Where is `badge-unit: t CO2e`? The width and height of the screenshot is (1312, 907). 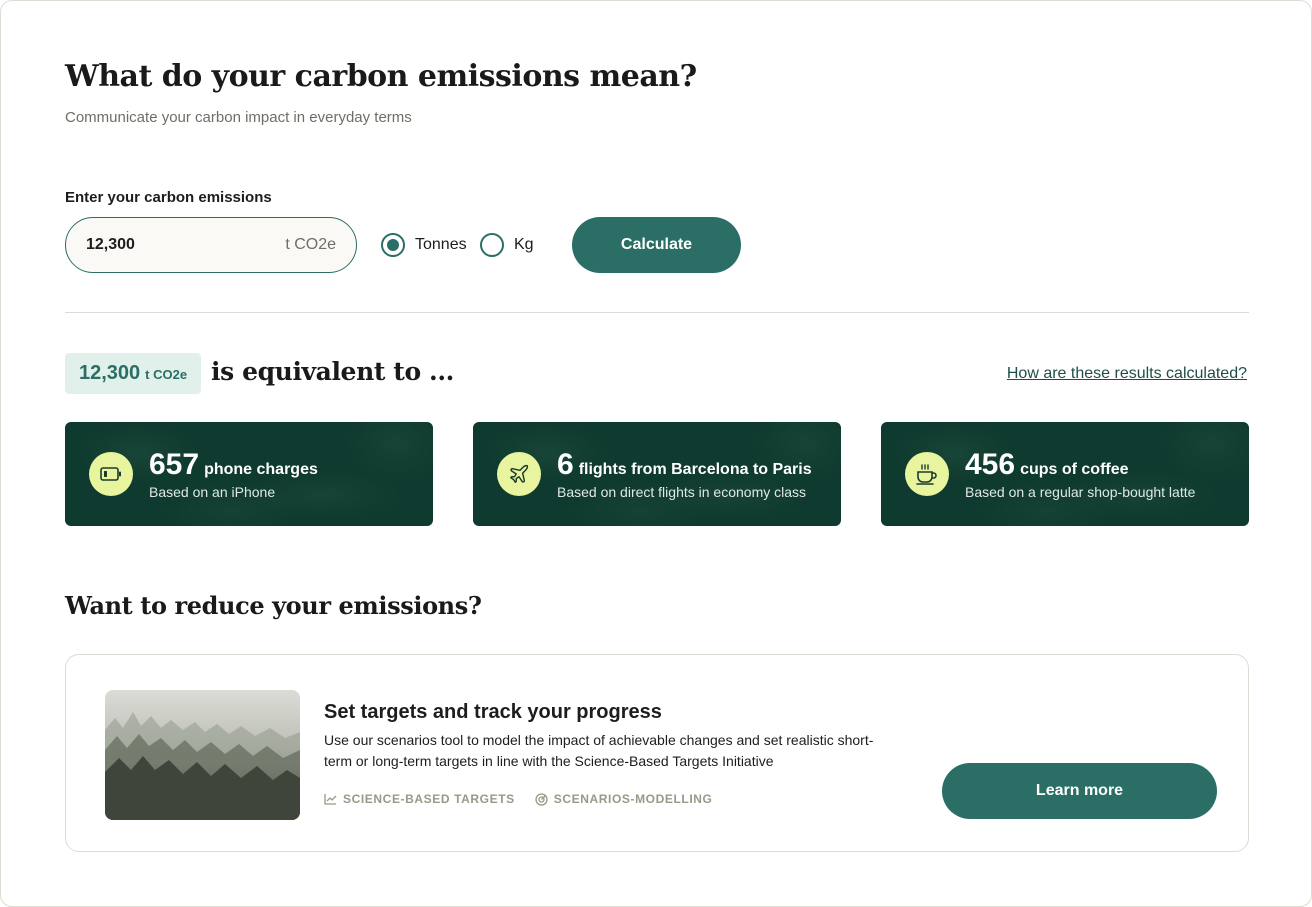
badge-unit: t CO2e is located at coordinates (166, 374).